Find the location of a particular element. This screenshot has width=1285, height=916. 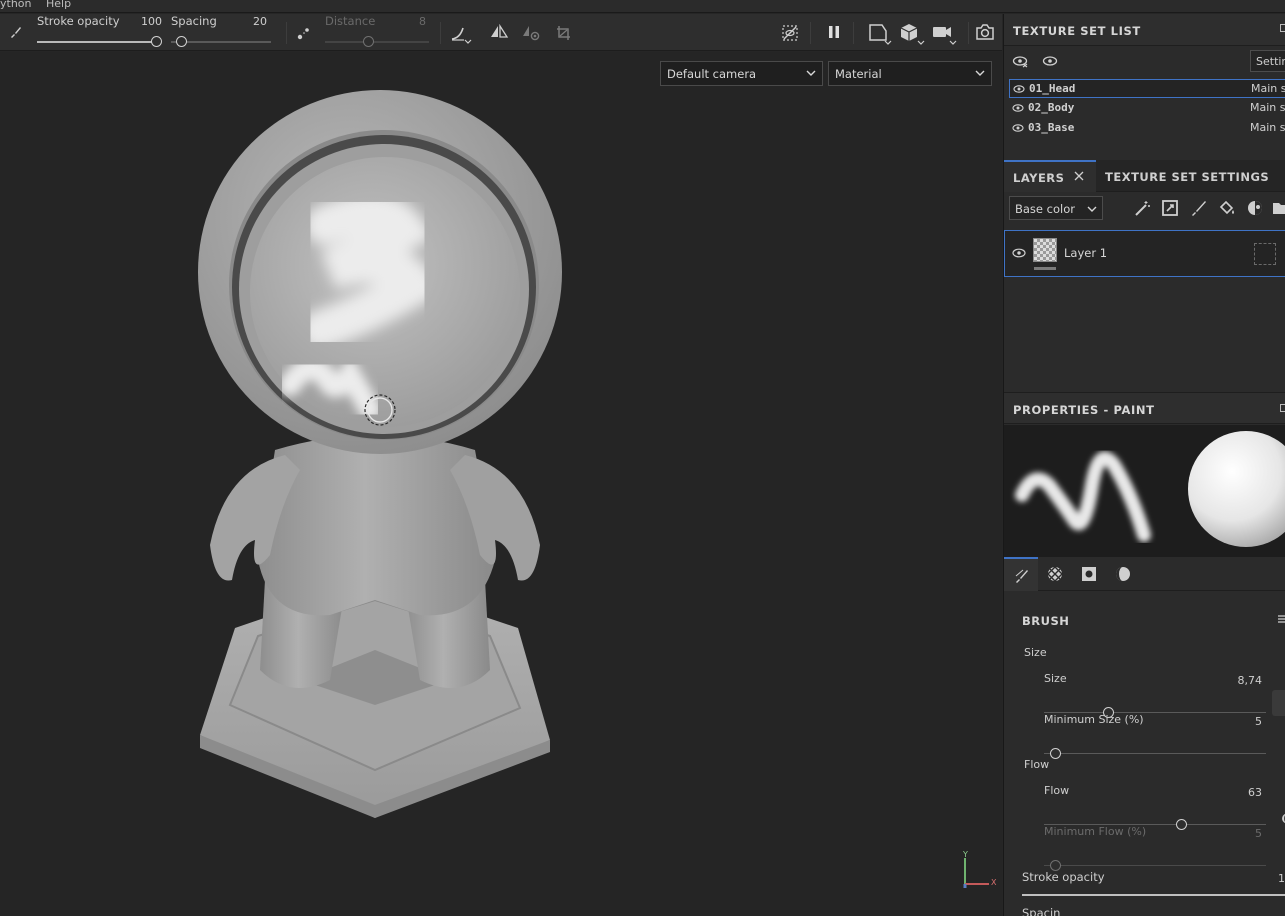

size-label: Size is located at coordinates (1055, 678).